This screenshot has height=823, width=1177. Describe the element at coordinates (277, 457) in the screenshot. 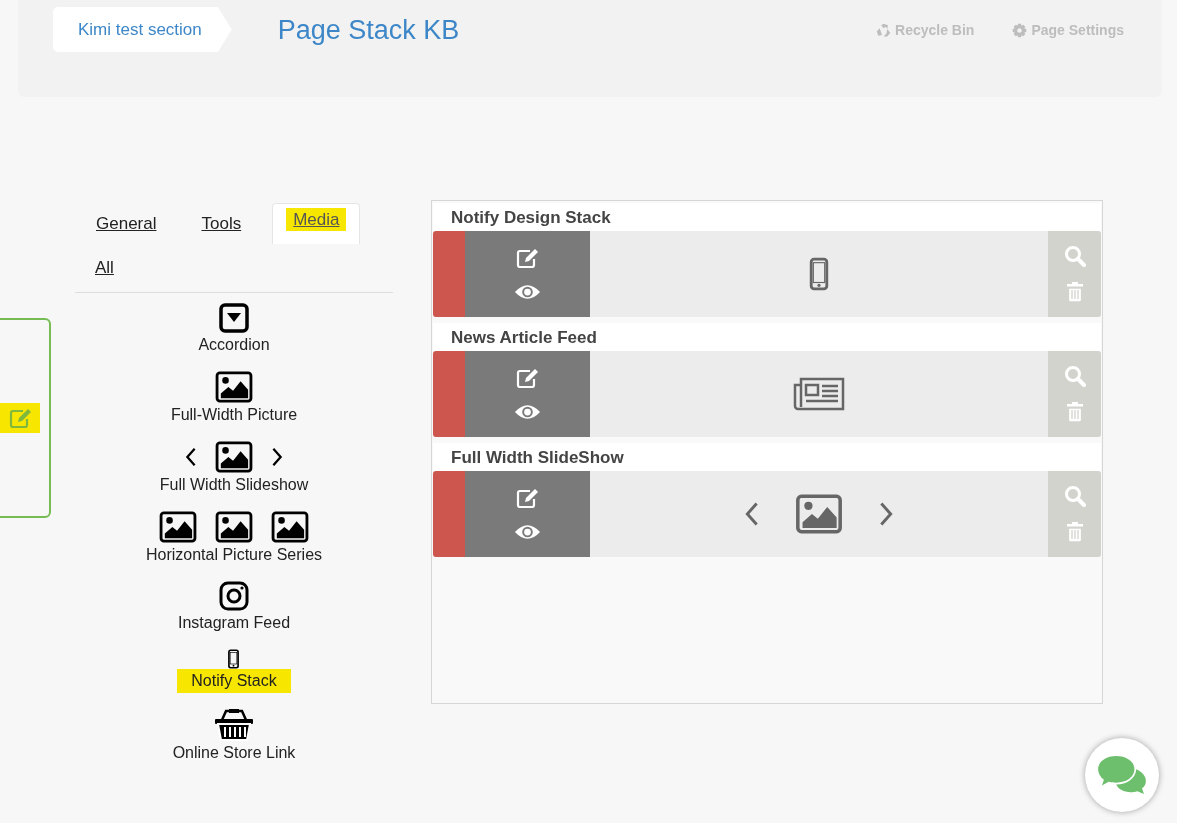

I see `chevron-right-icon` at that location.